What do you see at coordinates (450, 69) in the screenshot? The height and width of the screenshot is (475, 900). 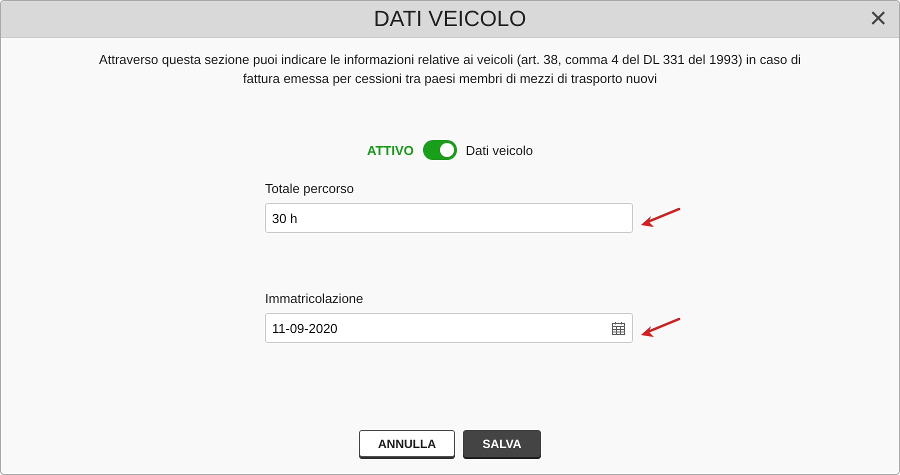 I see `description-text: Attraverso questa sezione puoi indicare le informazioni relative ai veicoli (art. 38, comma 4 del DL 331 del 1993) in caso di fattura emessa per cessioni tra paesi membri di mezzi di trasporto nuovi` at bounding box center [450, 69].